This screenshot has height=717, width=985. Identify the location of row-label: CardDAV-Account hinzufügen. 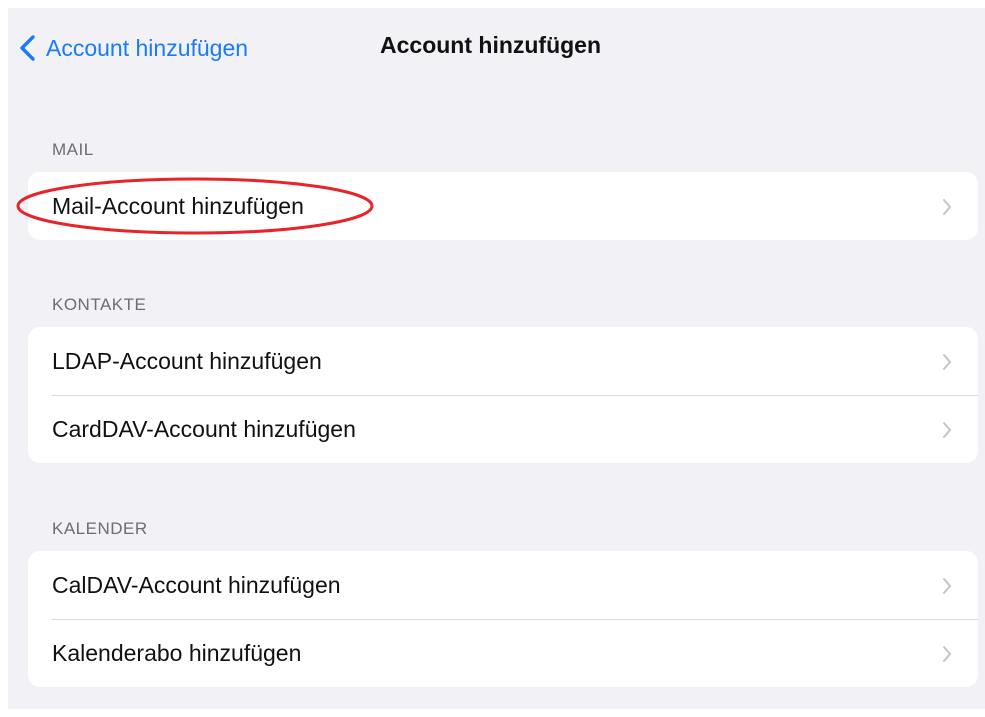
(204, 428).